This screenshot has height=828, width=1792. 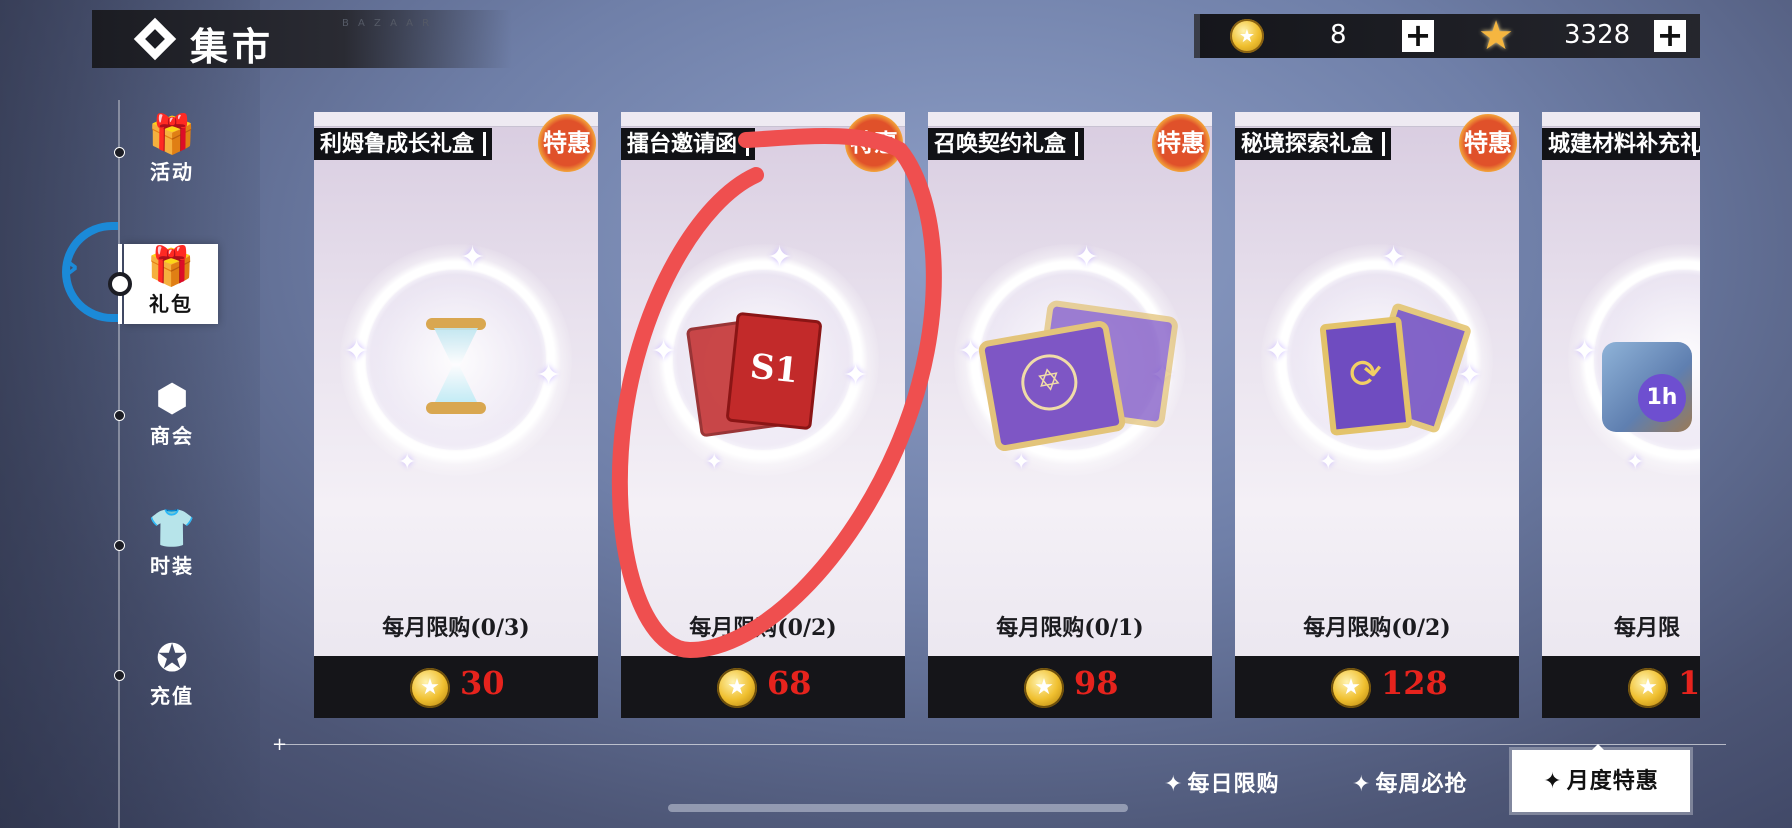 What do you see at coordinates (1662, 398) in the screenshot?
I see `time-token-1h: 1h` at bounding box center [1662, 398].